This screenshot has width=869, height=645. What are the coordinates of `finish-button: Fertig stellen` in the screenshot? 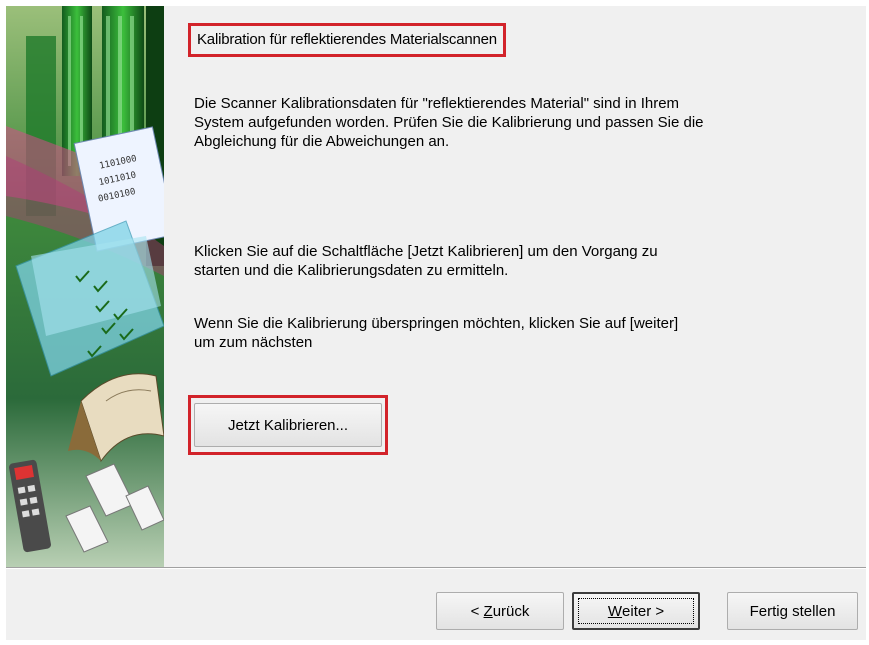 It's located at (792, 611).